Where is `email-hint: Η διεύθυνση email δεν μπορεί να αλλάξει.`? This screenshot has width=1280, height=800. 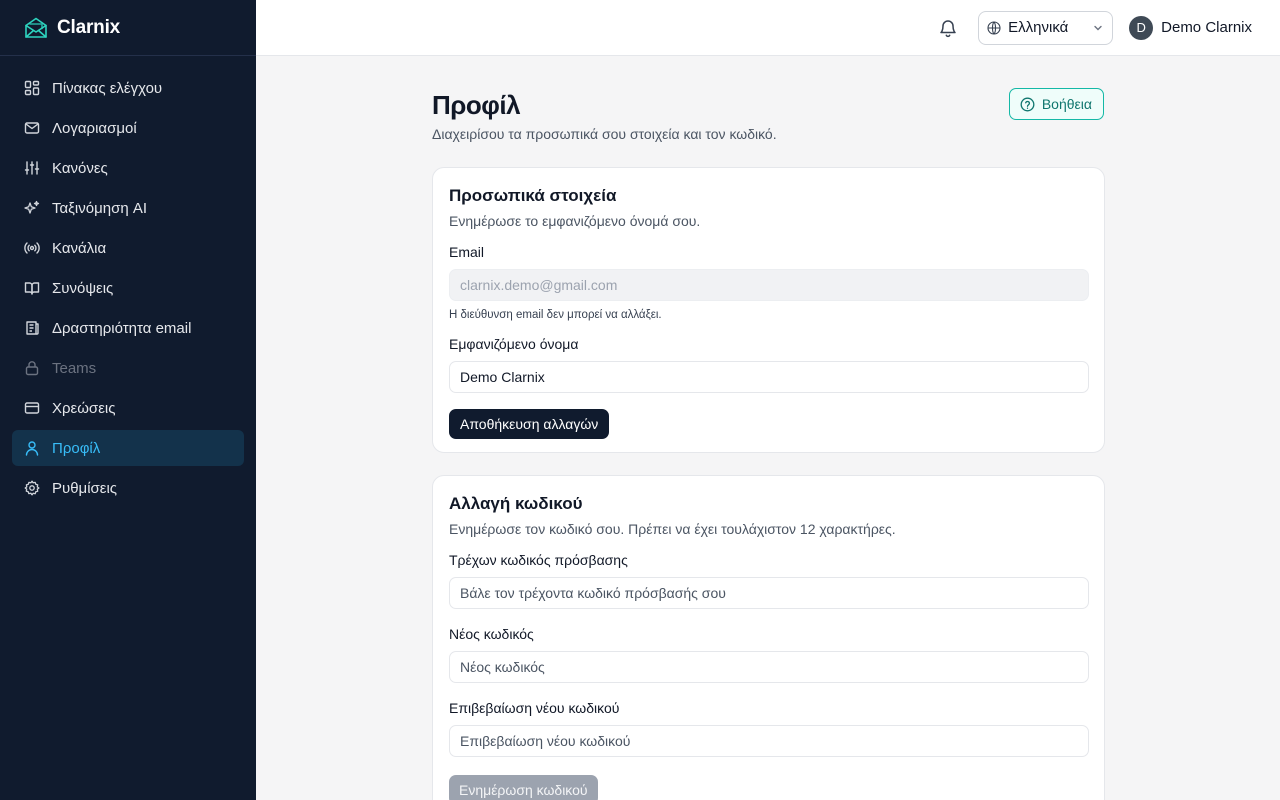 email-hint: Η διεύθυνση email δεν μπορεί να αλλάξει. is located at coordinates (555, 315).